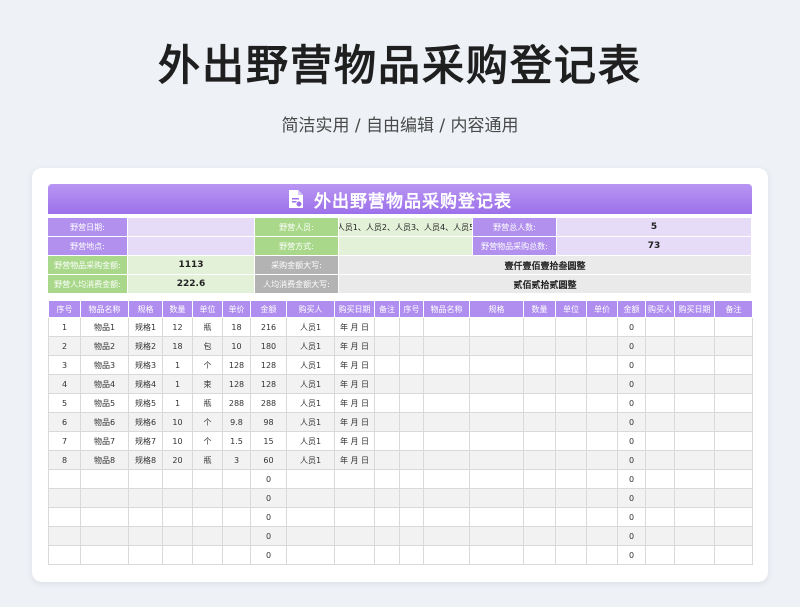 This screenshot has height=607, width=800. What do you see at coordinates (64, 441) in the screenshot?
I see `table-cell: 7` at bounding box center [64, 441].